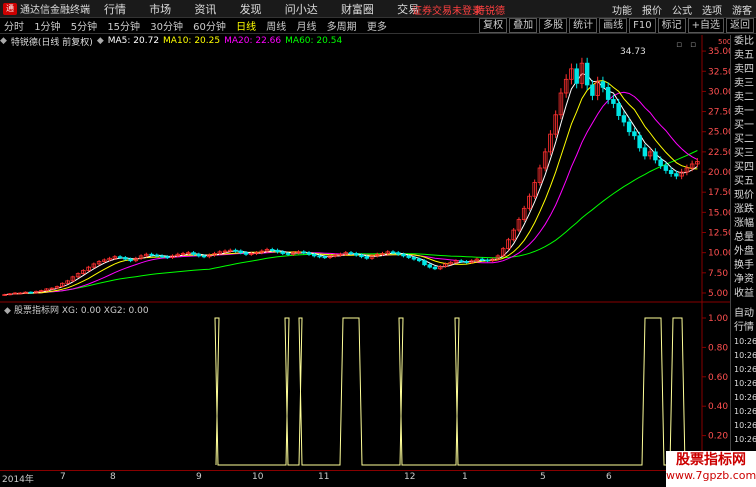 This screenshot has height=487, width=756. Describe the element at coordinates (523, 25) in the screenshot. I see `overlay-button: 叠加` at that location.